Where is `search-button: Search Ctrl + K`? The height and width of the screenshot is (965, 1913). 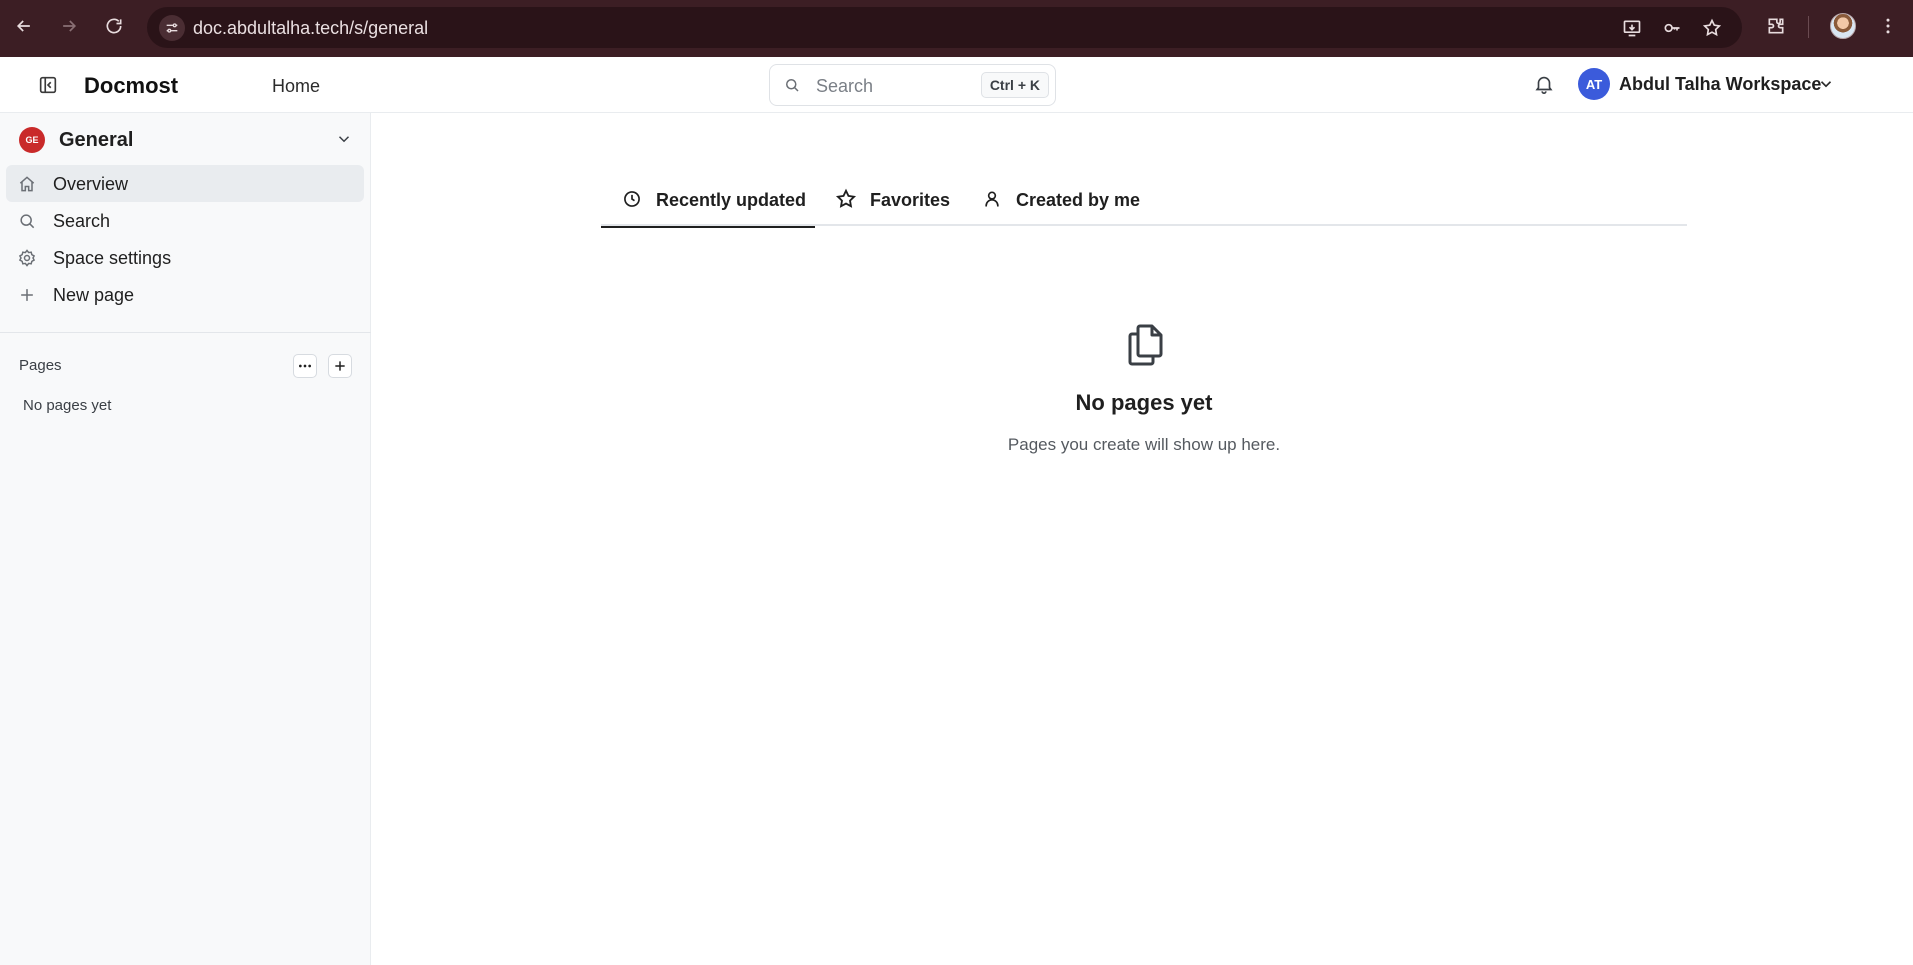 search-button: Search Ctrl + K is located at coordinates (912, 85).